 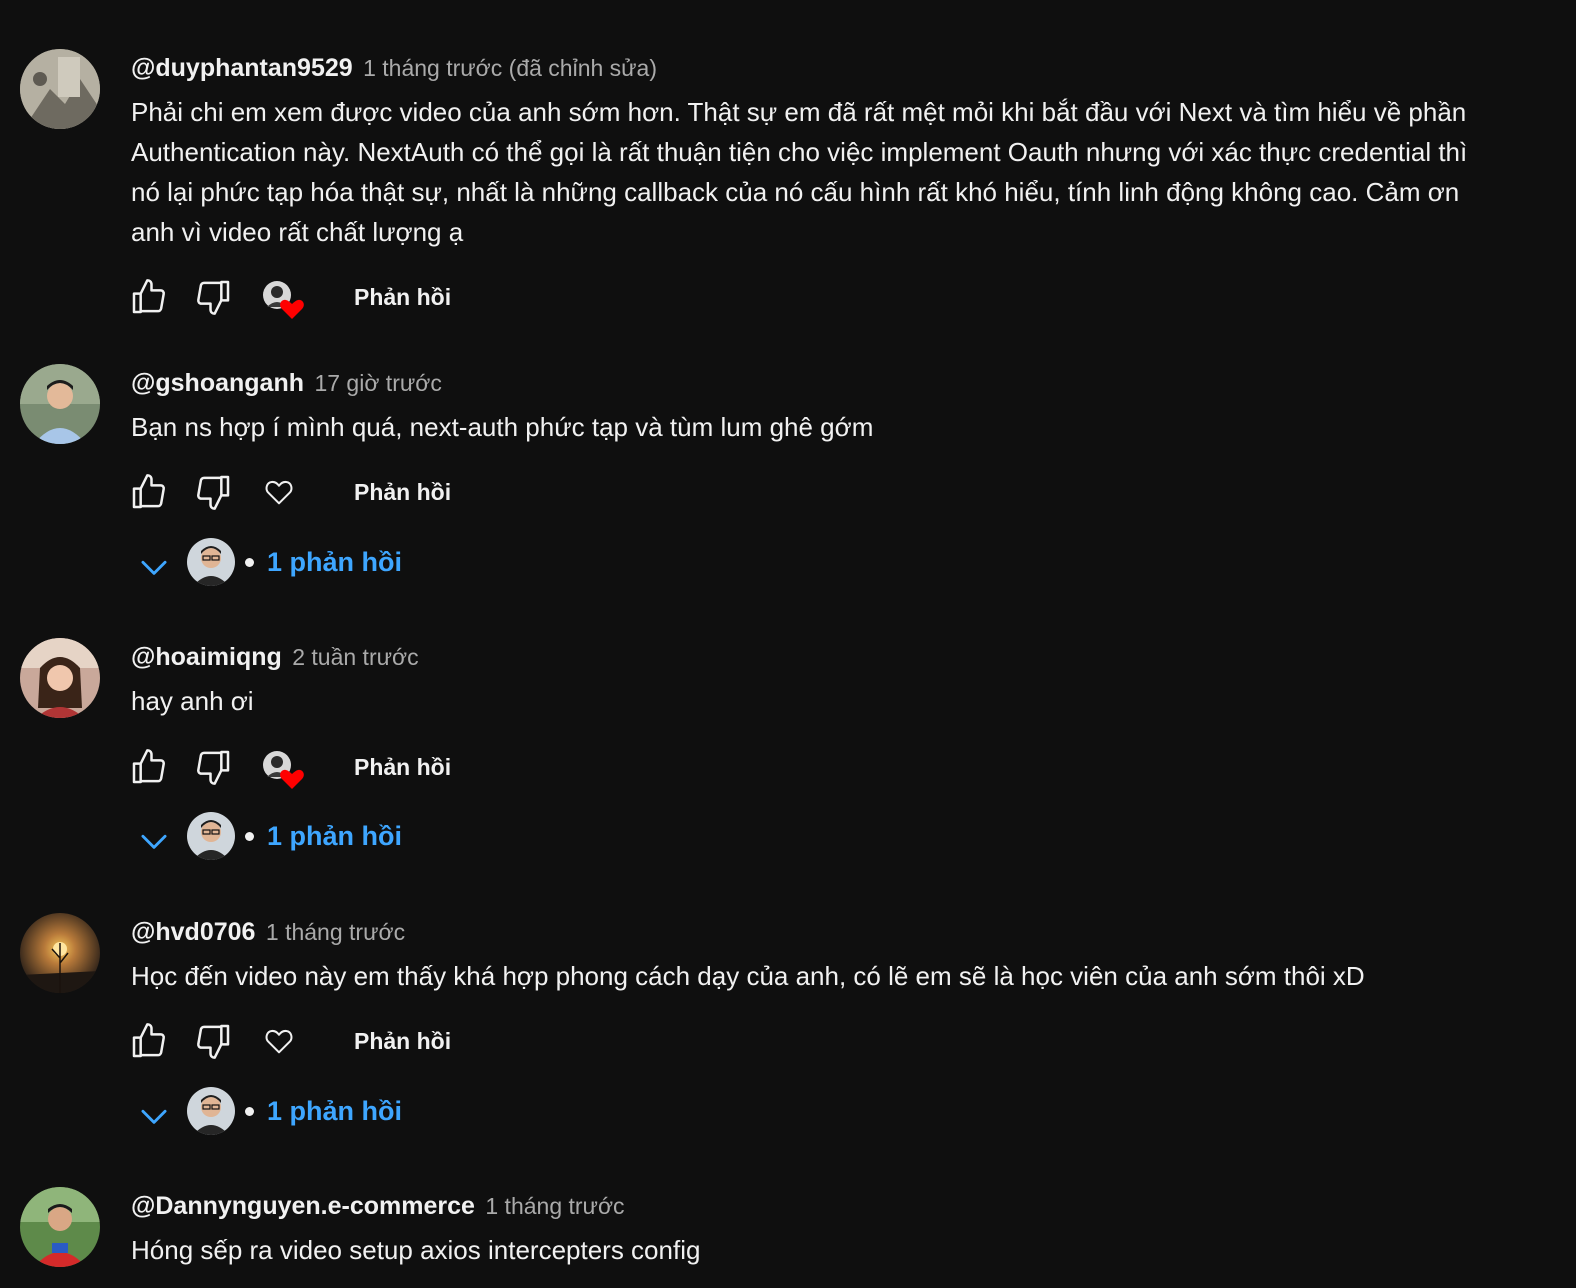 What do you see at coordinates (242, 68) in the screenshot?
I see `author-name: @duyphantan9529` at bounding box center [242, 68].